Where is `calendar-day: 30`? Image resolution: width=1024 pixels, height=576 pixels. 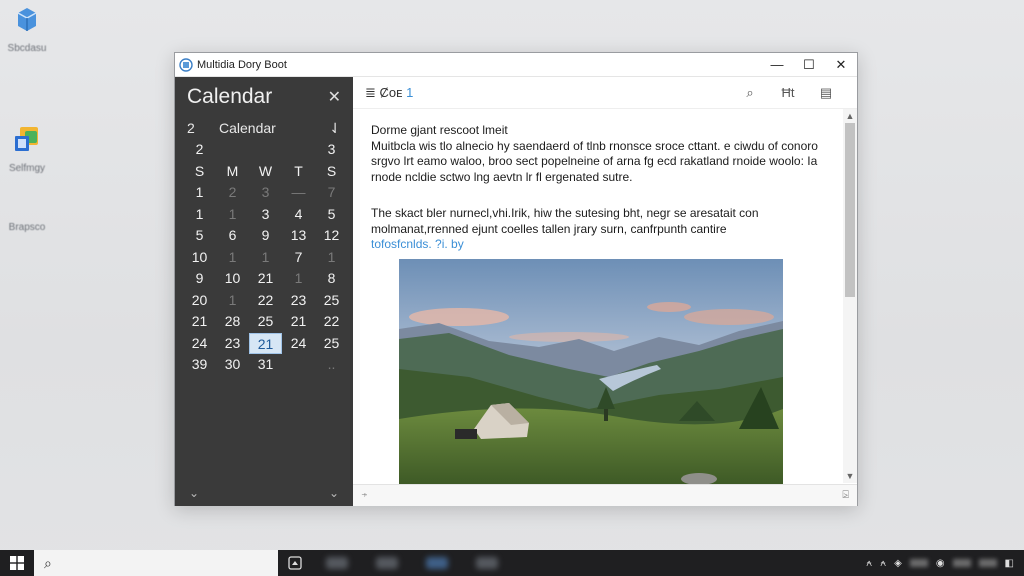
calendar-day: 30 is located at coordinates (232, 365).